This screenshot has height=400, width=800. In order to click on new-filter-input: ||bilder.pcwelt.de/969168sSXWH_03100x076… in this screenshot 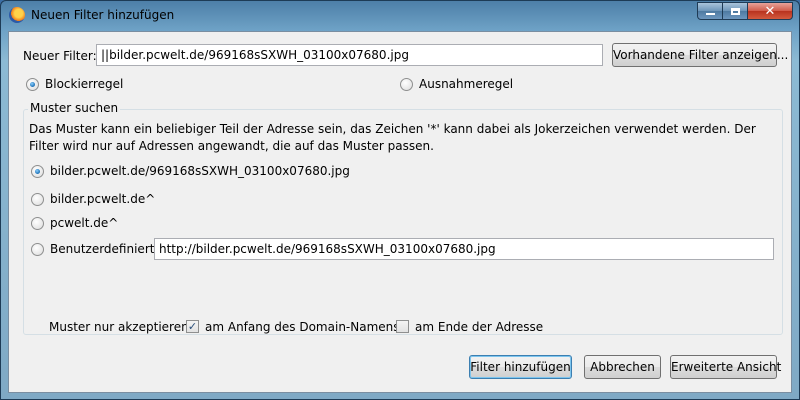, I will do `click(349, 55)`.